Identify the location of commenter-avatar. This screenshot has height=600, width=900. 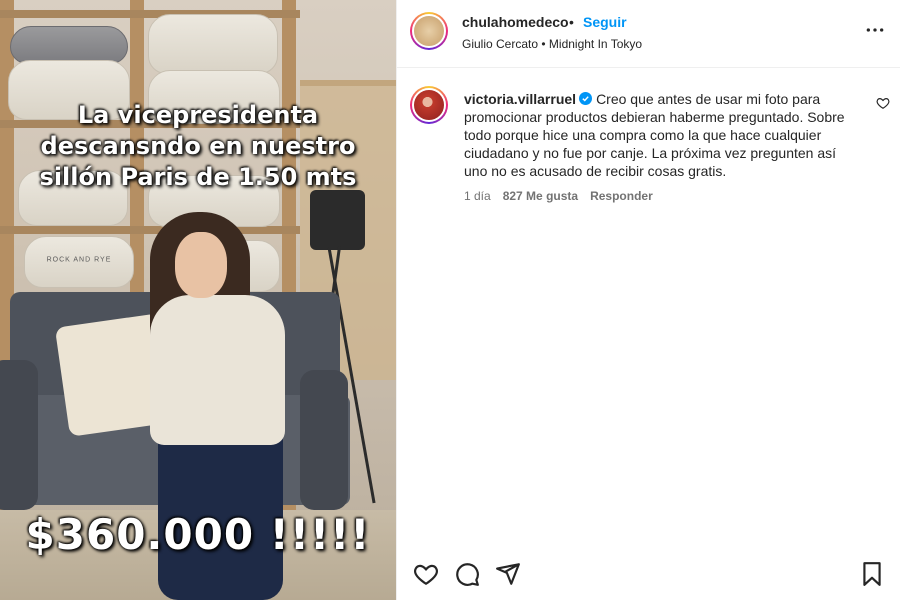
(429, 105).